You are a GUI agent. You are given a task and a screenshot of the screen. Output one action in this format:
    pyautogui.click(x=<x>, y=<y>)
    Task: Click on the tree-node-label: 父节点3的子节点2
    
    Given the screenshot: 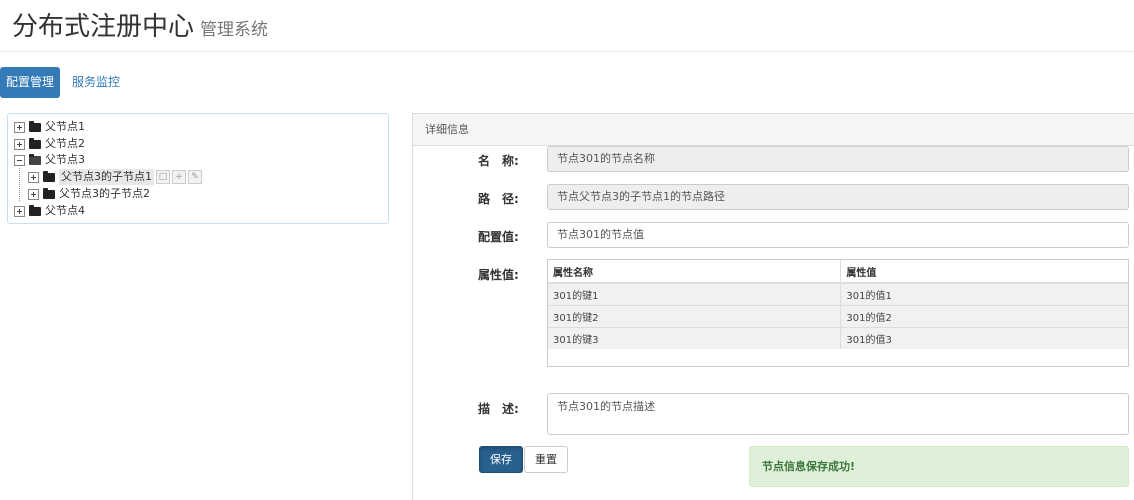 What is the action you would take?
    pyautogui.click(x=104, y=193)
    